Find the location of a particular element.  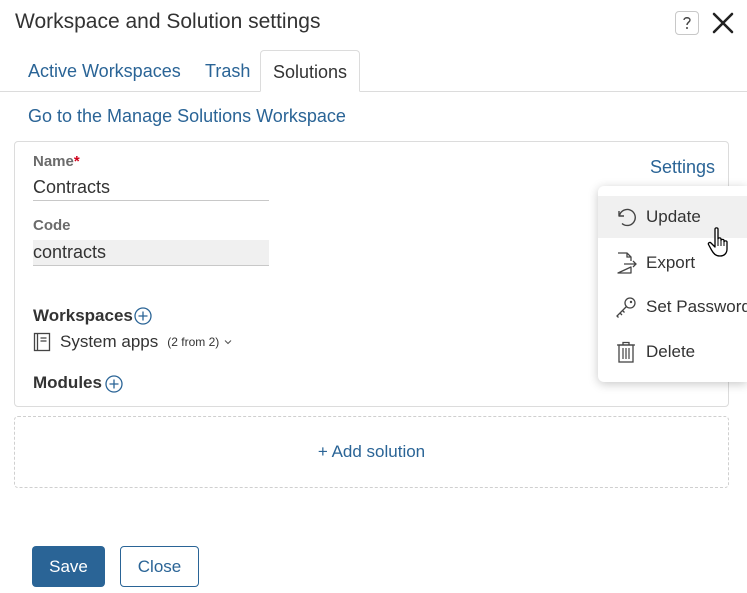

name-label: Name* is located at coordinates (56, 161).